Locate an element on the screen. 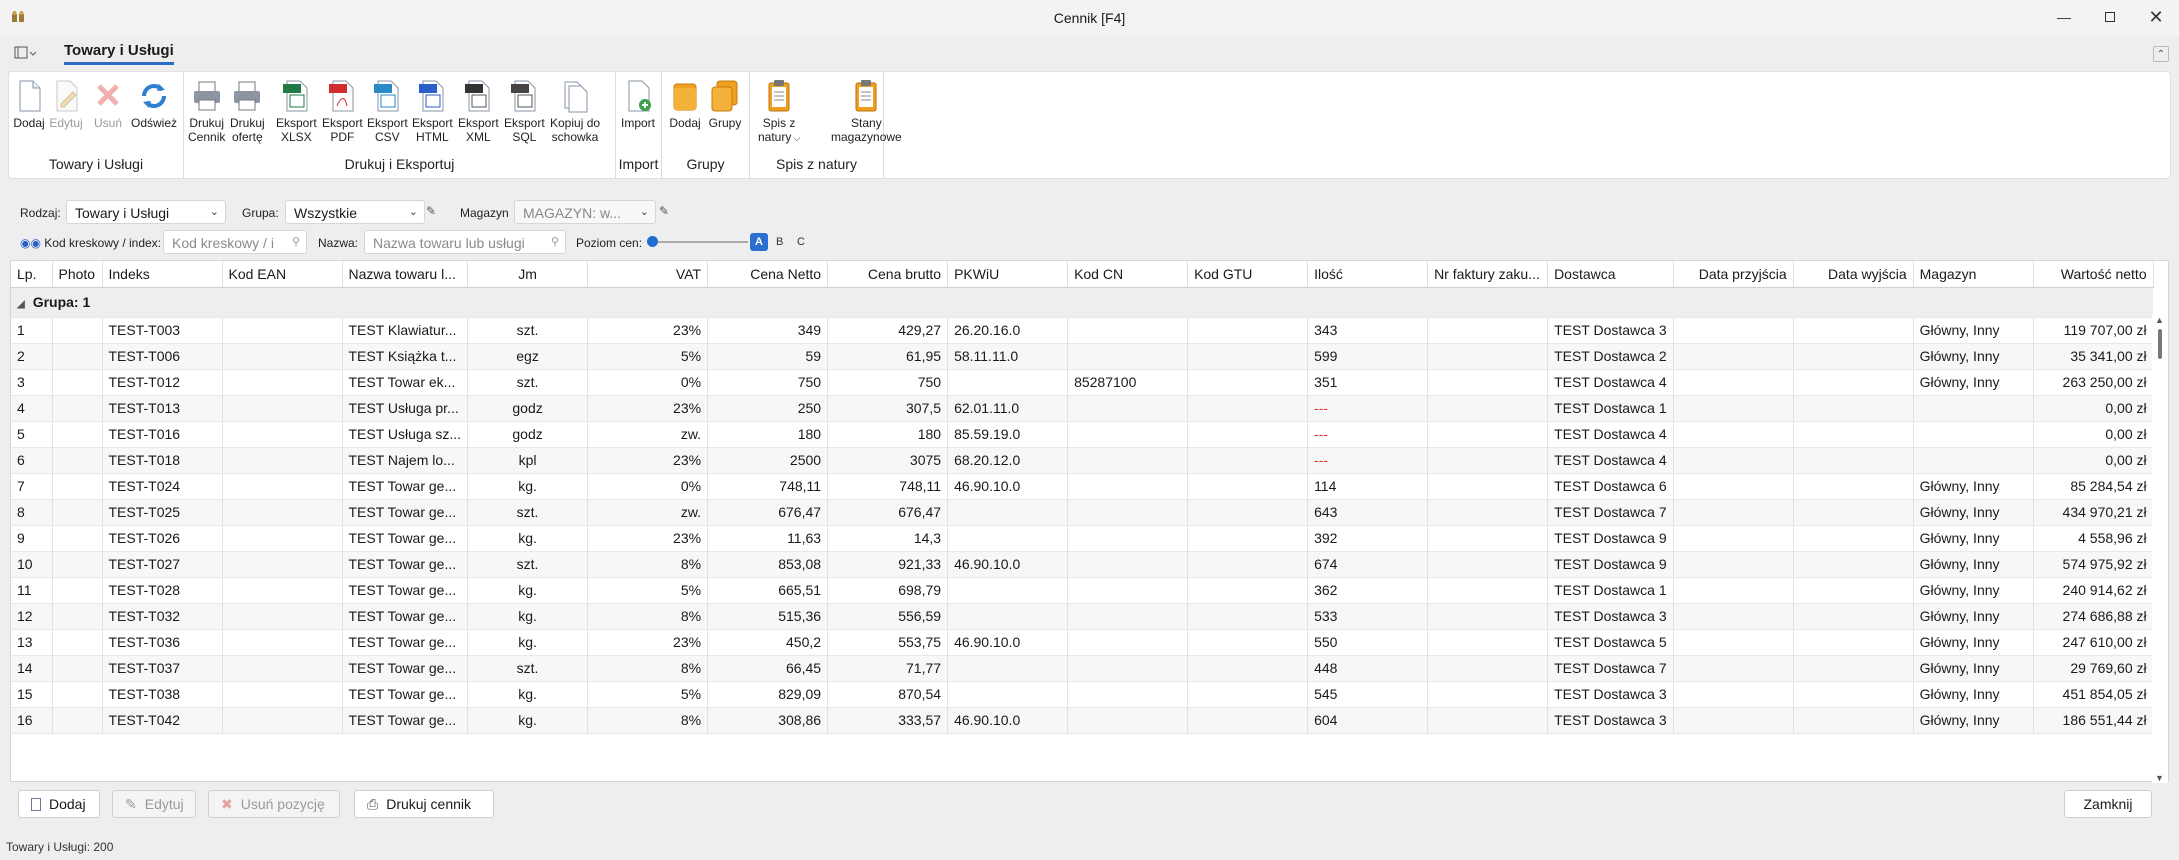  column-header: PKWiU is located at coordinates (1008, 274).